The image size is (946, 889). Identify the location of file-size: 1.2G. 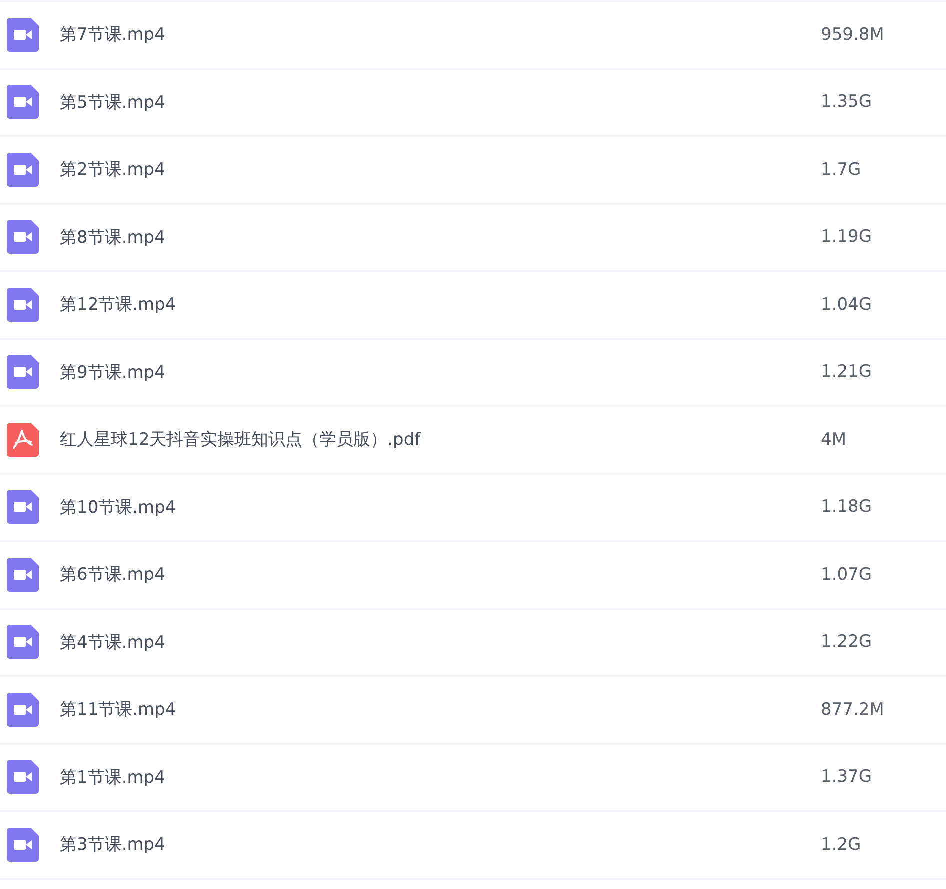
(841, 844).